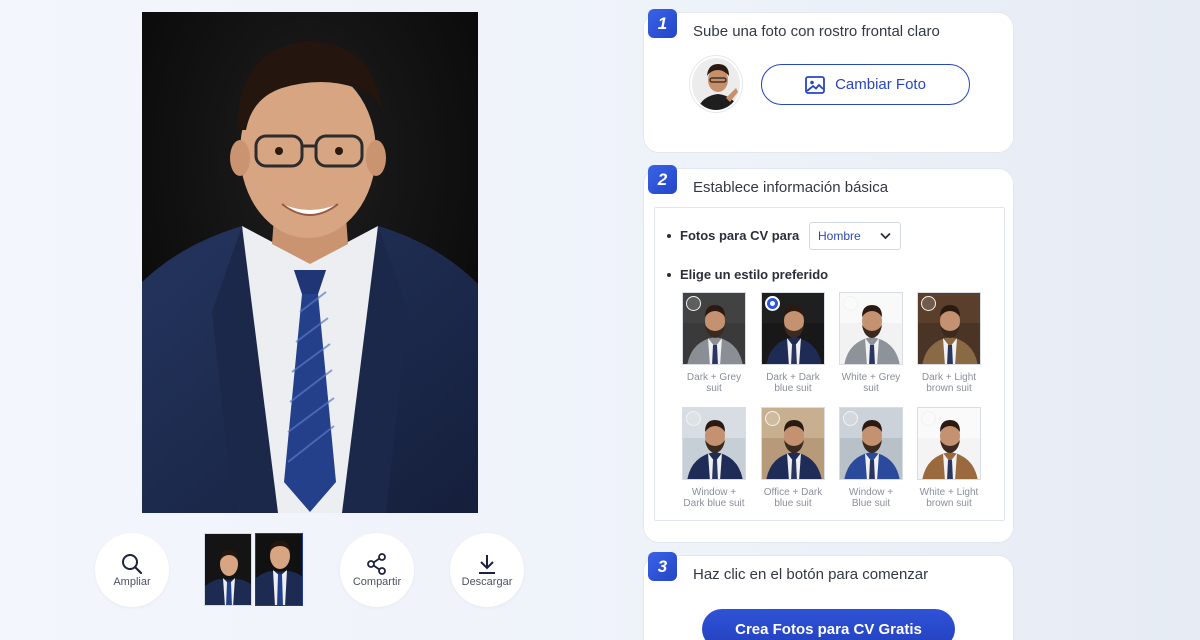  I want to click on share-label: Compartir, so click(377, 581).